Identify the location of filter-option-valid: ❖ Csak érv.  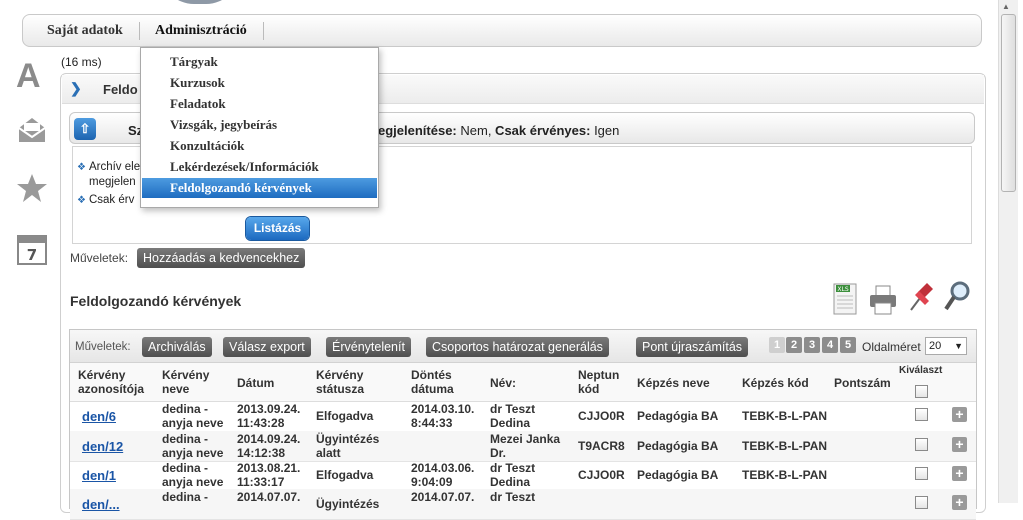
(105, 200).